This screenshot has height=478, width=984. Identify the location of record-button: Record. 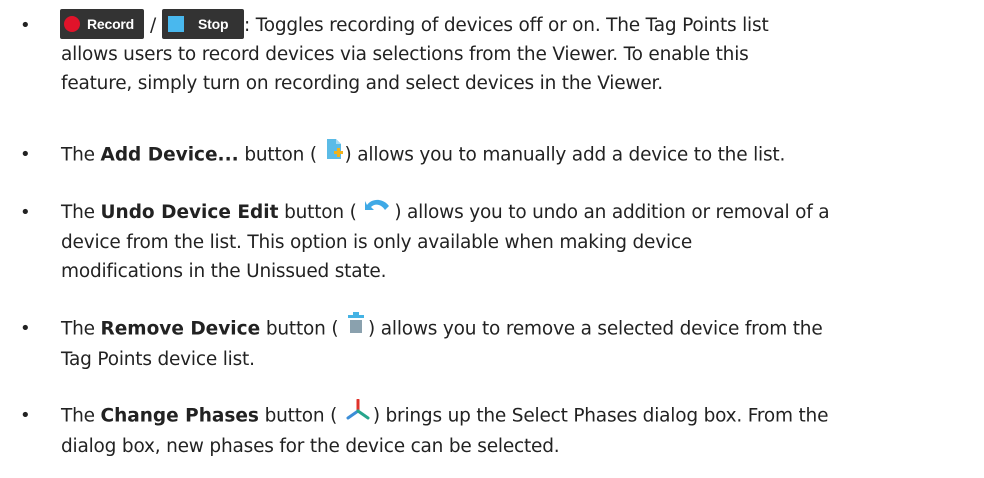
(102, 24).